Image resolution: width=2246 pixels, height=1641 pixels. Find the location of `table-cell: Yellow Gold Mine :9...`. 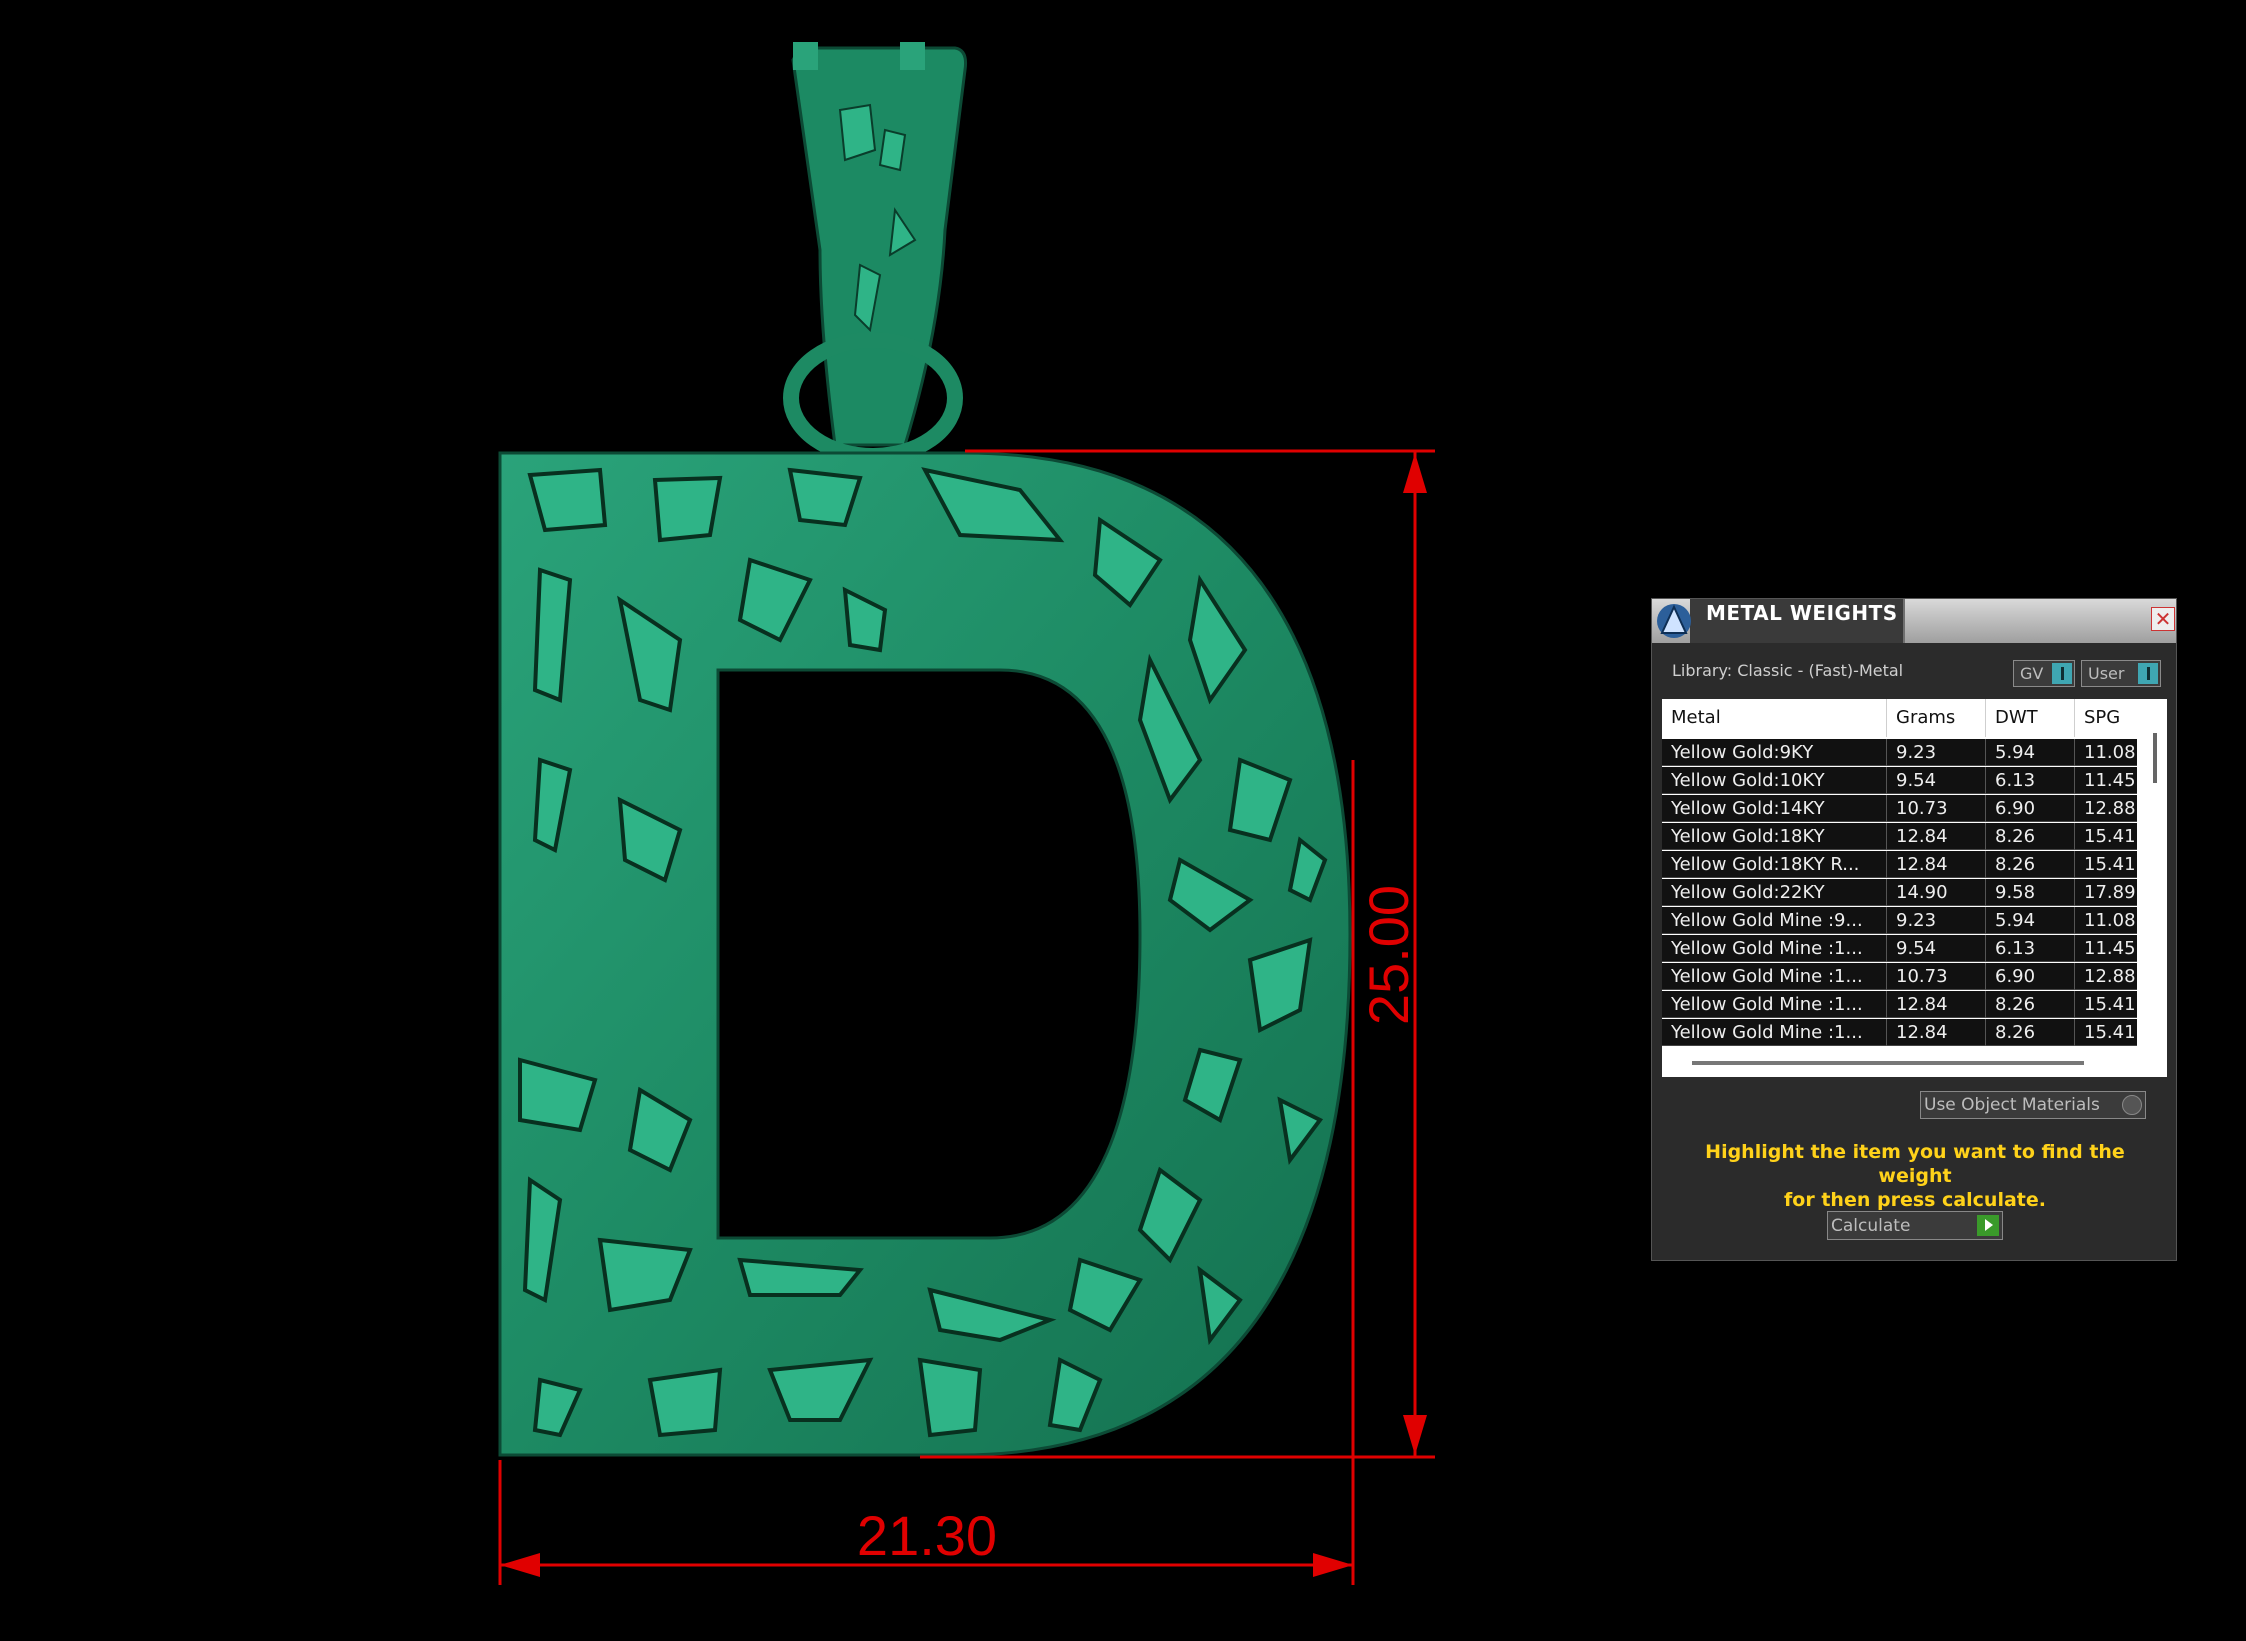

table-cell: Yellow Gold Mine :9... is located at coordinates (1774, 920).